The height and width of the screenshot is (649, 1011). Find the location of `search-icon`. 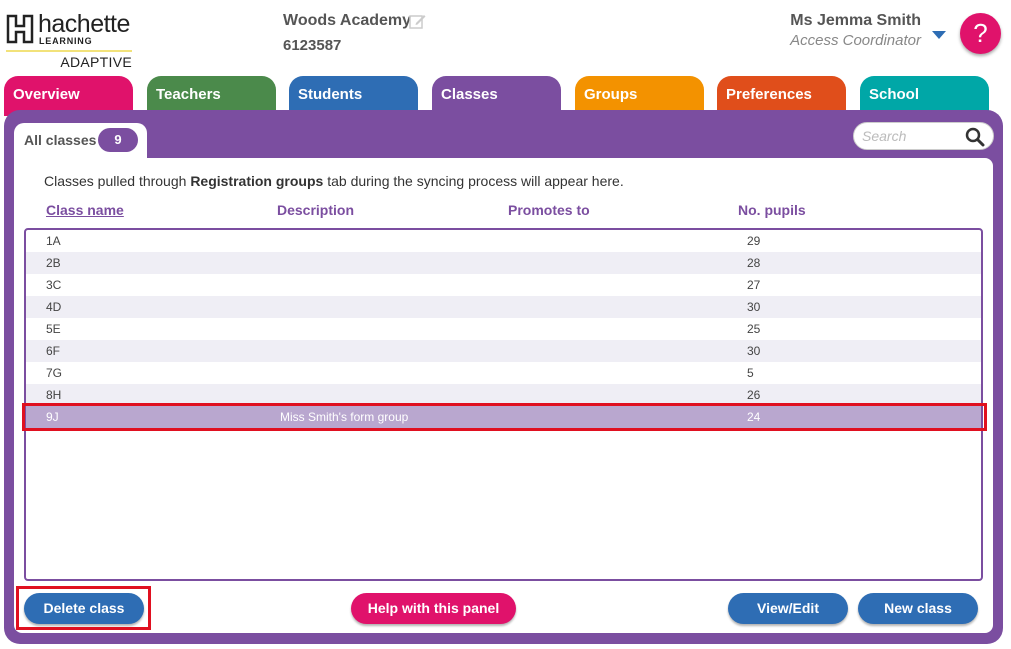

search-icon is located at coordinates (975, 137).